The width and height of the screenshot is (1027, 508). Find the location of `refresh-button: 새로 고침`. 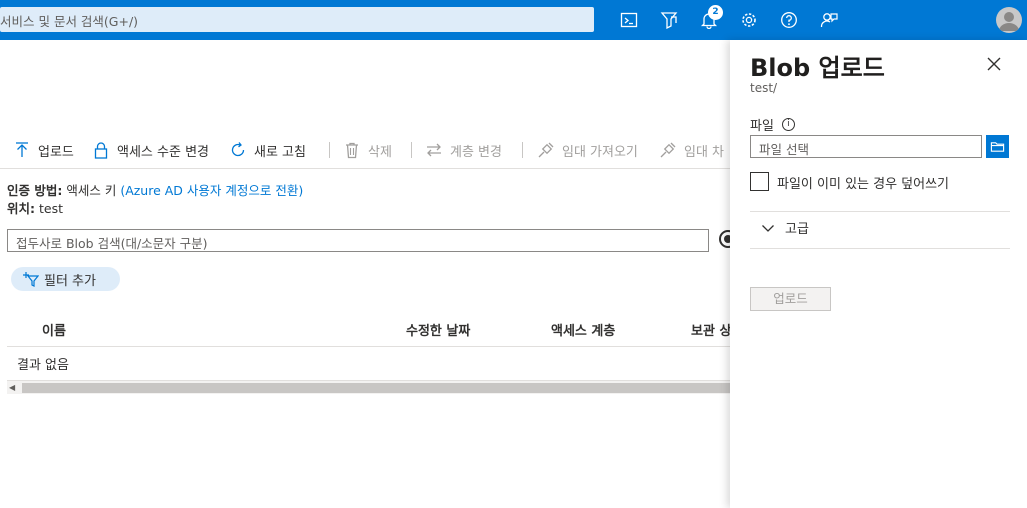

refresh-button: 새로 고침 is located at coordinates (267, 150).